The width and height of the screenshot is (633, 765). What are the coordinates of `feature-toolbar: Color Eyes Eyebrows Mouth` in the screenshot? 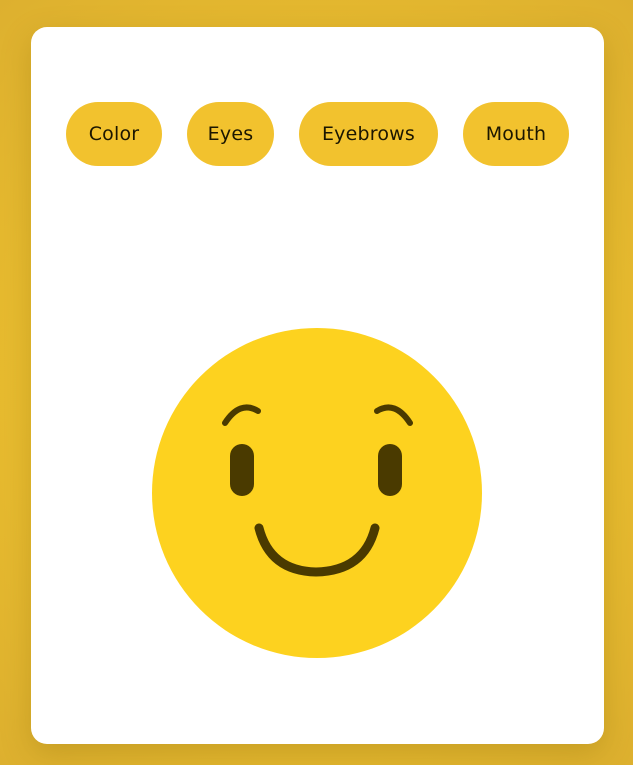 It's located at (317, 134).